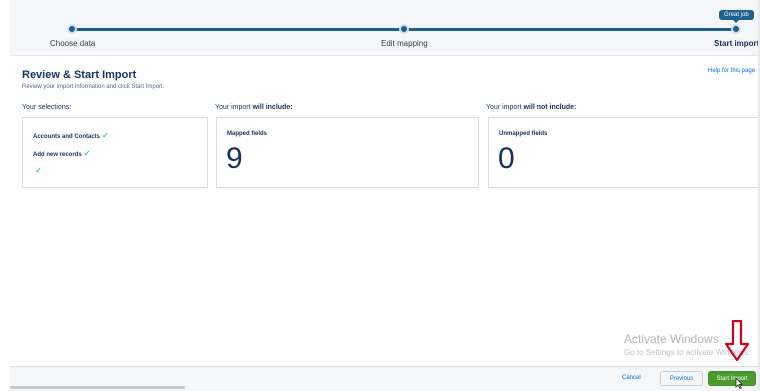 This screenshot has width=760, height=391. I want to click on step-label-start-import: Start import, so click(736, 43).